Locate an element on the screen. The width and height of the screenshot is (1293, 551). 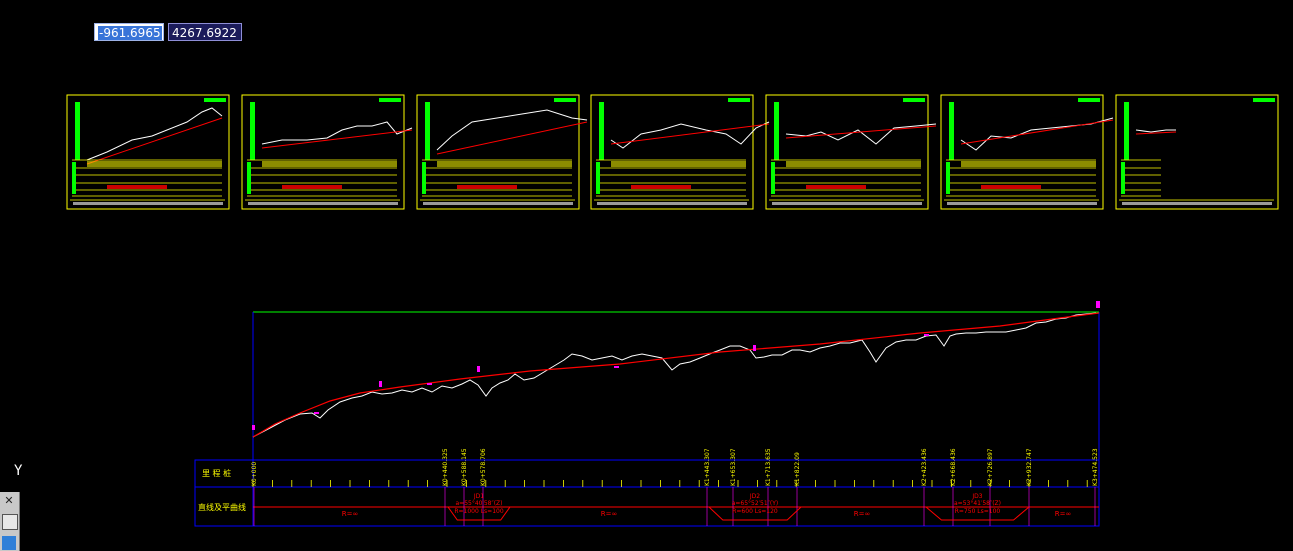
station-ticks is located at coordinates (670, 483).